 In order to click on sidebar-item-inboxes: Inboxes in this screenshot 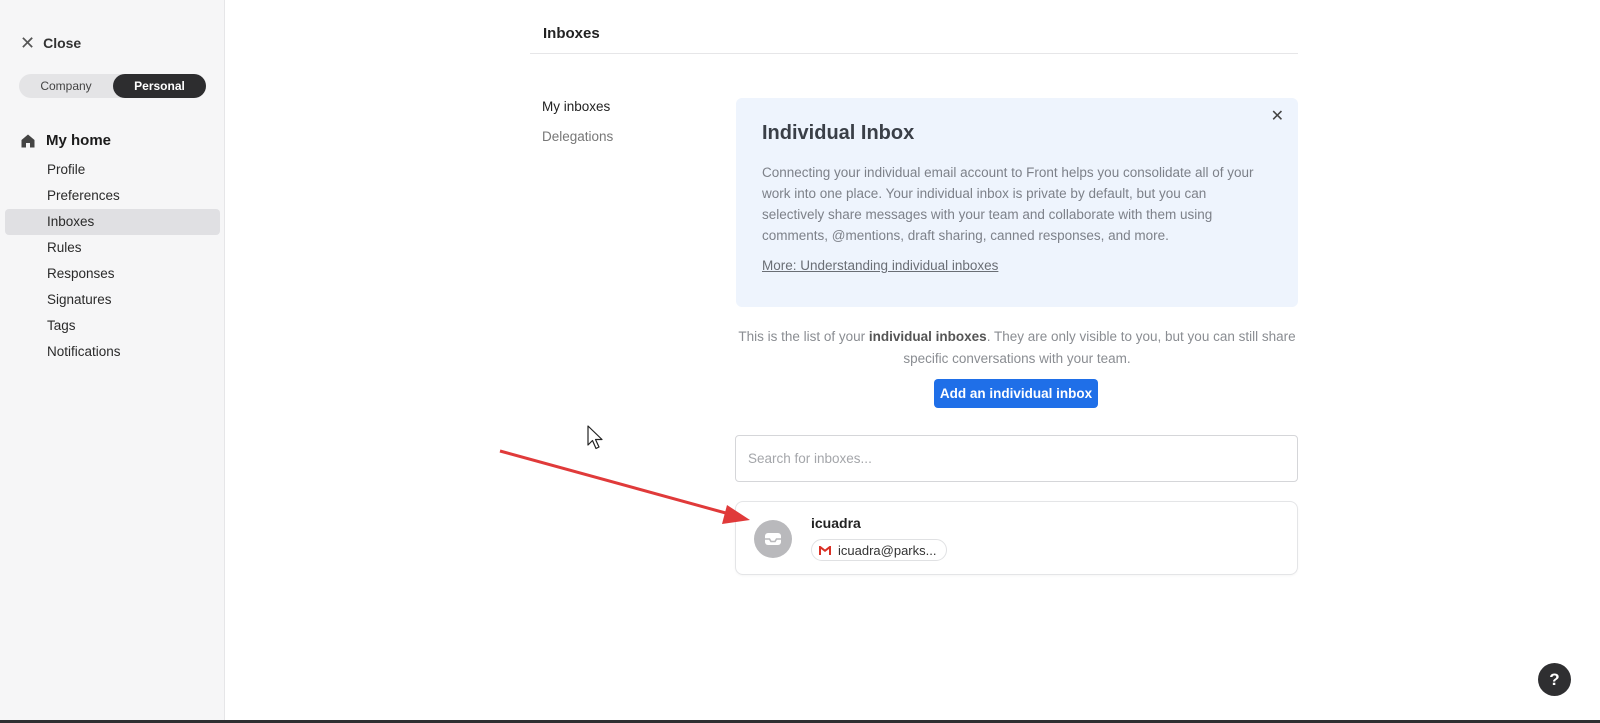, I will do `click(112, 222)`.